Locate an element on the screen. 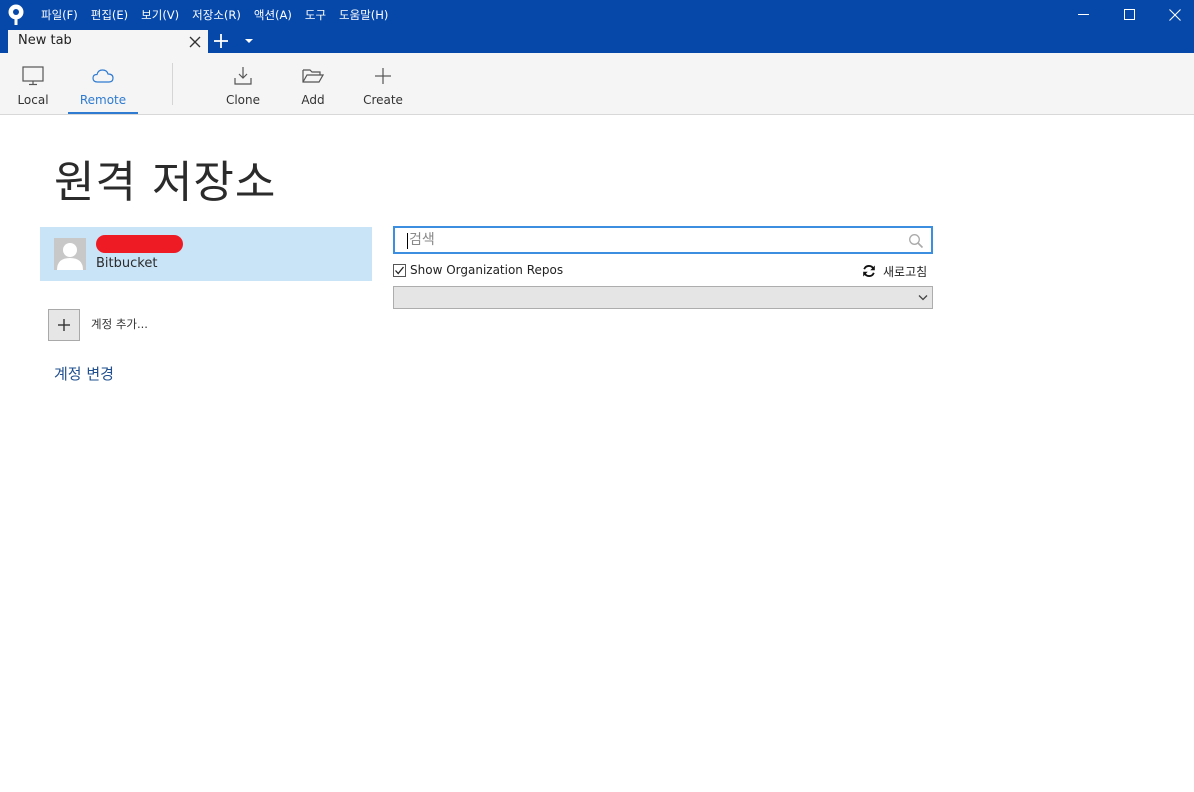 The image size is (1194, 792). account-list-item: Bitbucket is located at coordinates (206, 254).